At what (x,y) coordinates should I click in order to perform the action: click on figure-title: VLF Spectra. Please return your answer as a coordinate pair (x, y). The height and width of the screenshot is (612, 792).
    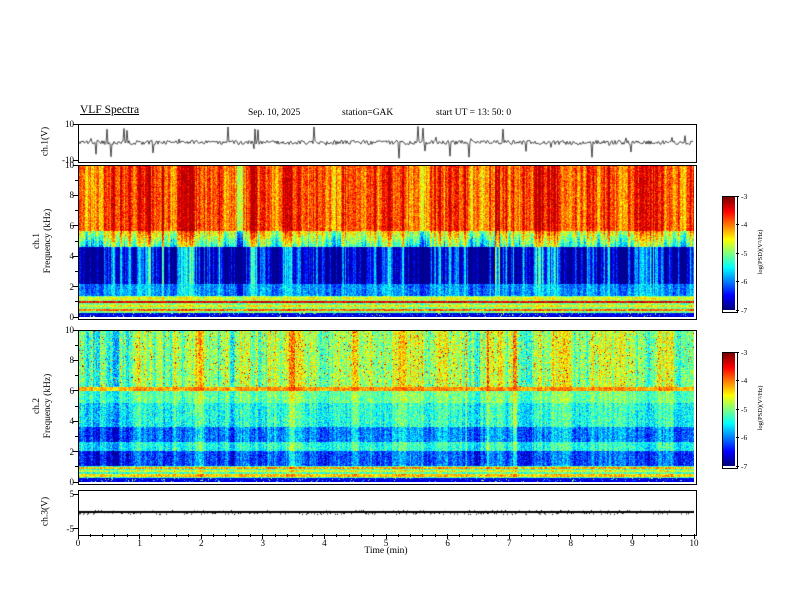
    Looking at the image, I should click on (110, 110).